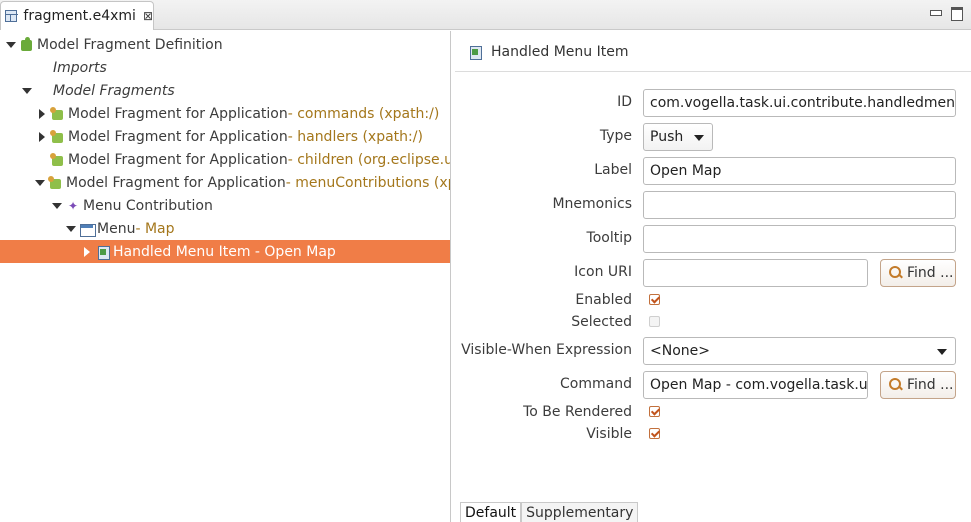 The image size is (971, 522). I want to click on type-dropdown: Push, so click(678, 137).